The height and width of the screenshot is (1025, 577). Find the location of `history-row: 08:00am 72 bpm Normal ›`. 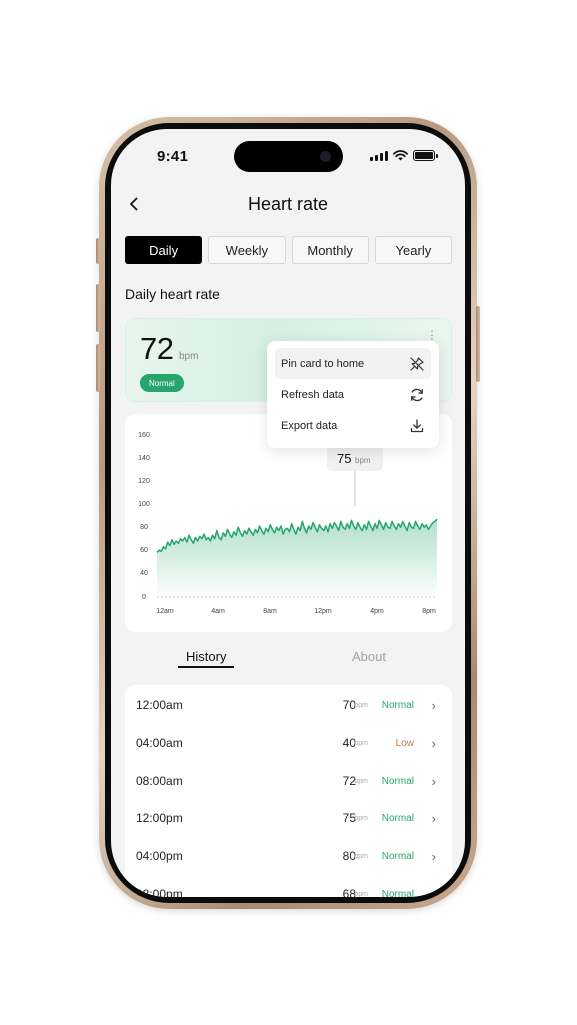

history-row: 08:00am 72 bpm Normal › is located at coordinates (288, 781).